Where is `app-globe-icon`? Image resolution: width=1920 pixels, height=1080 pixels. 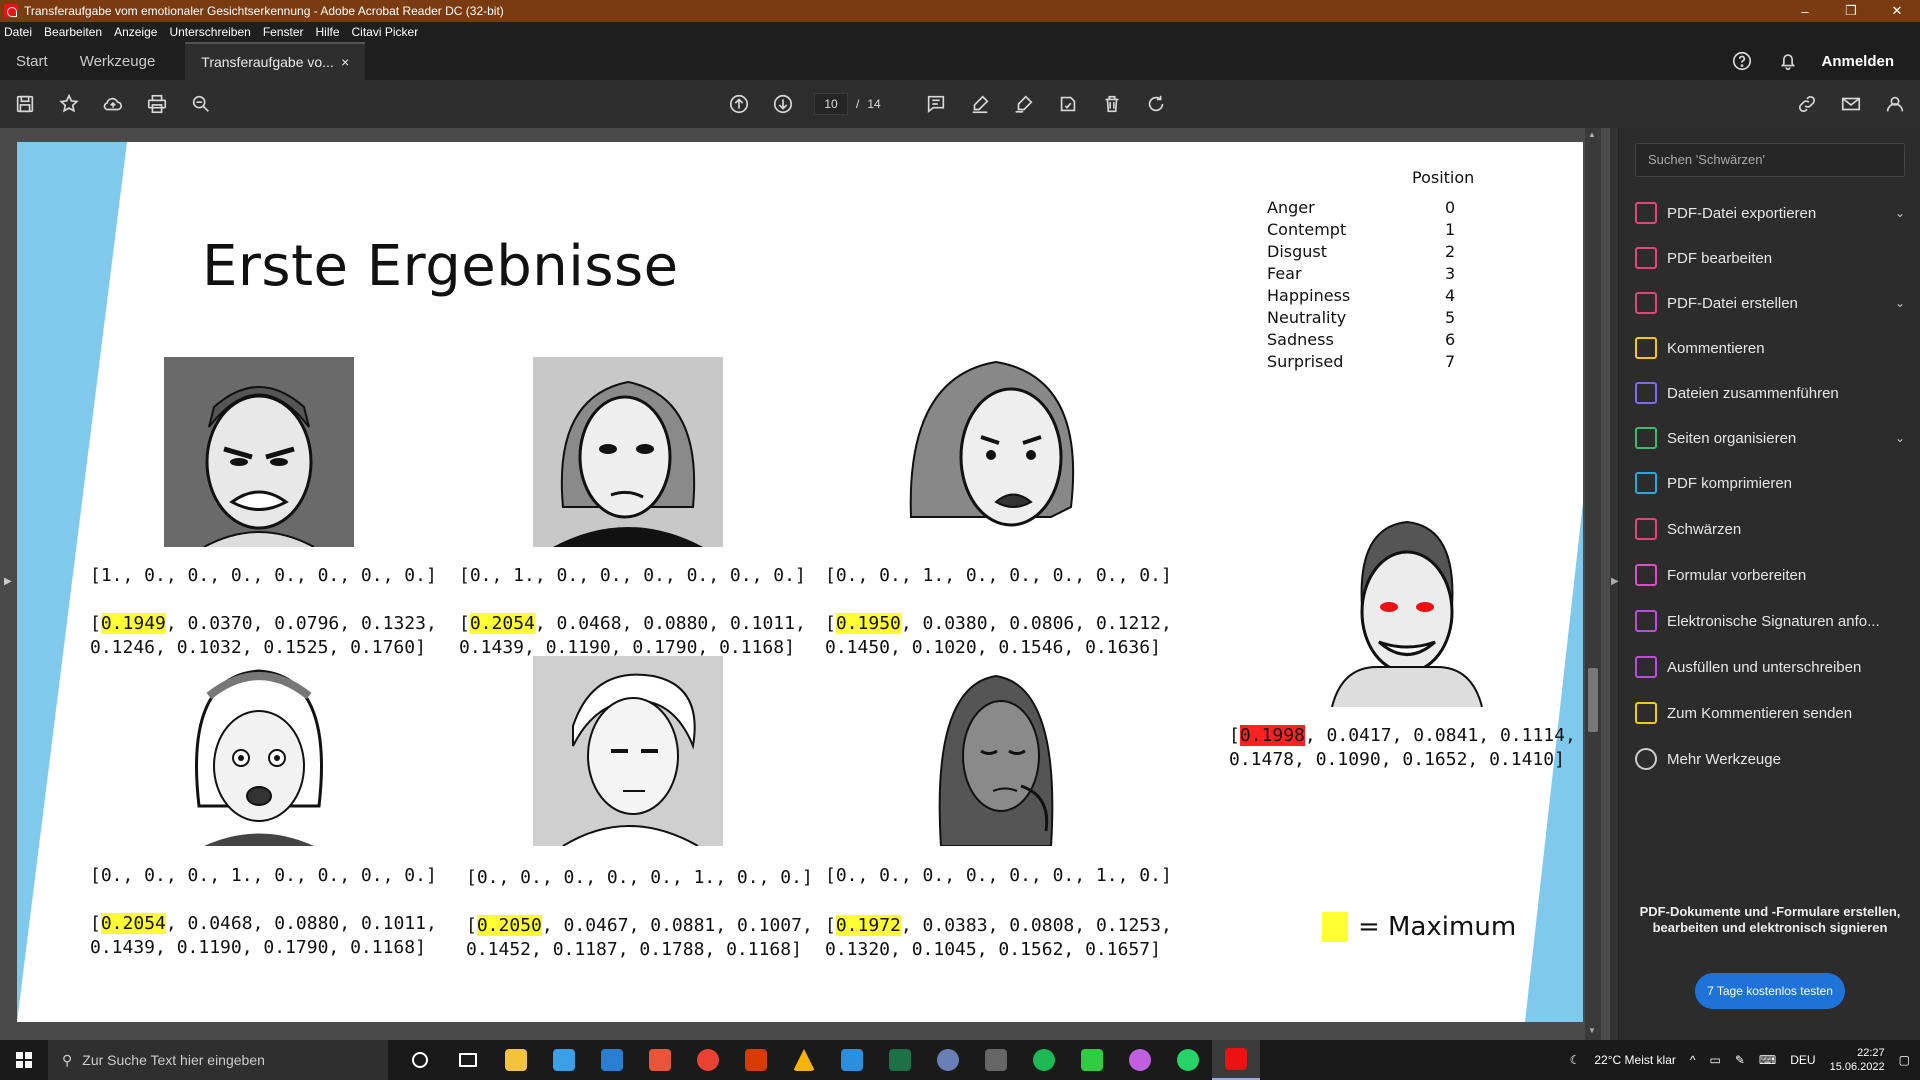 app-globe-icon is located at coordinates (948, 1060).